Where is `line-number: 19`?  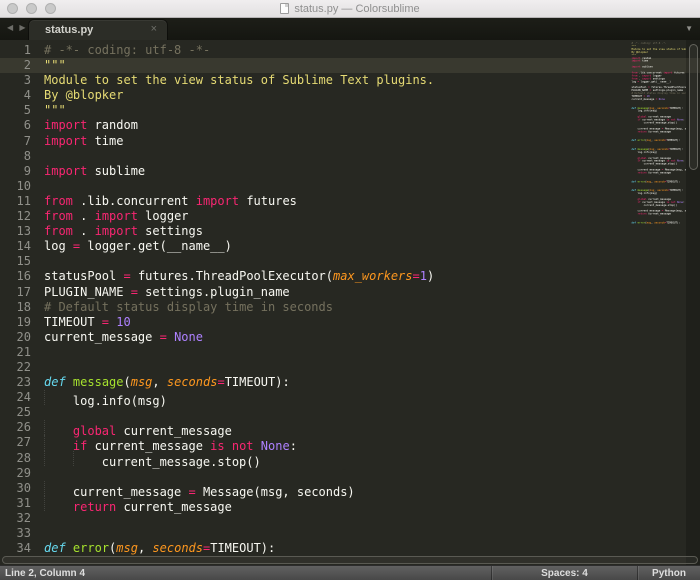
line-number: 19 is located at coordinates (23, 321).